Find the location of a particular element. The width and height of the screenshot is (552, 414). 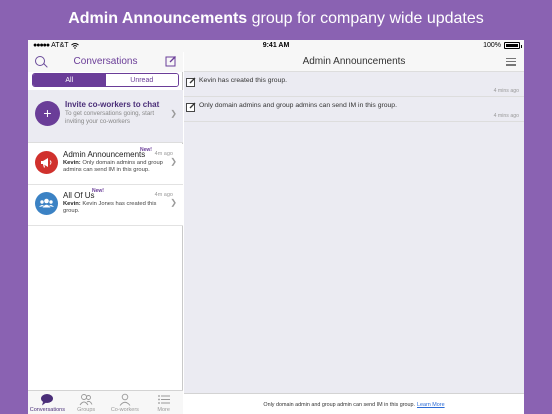

tab-groups: Groups is located at coordinates (86, 402).